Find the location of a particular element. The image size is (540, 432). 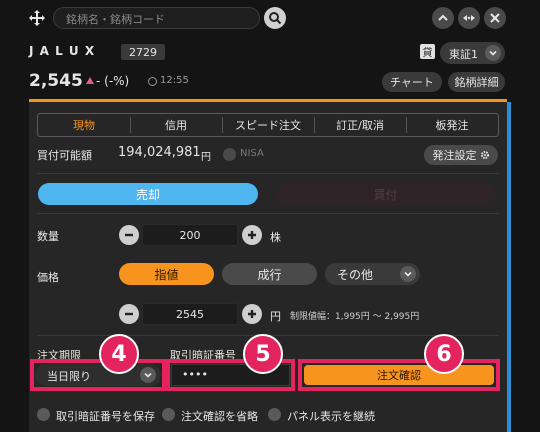

quantity-plus-button is located at coordinates (252, 235).